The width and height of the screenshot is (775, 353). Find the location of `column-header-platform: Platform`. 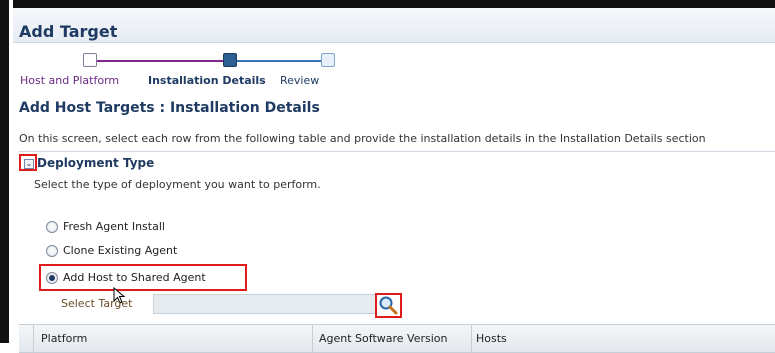

column-header-platform: Platform is located at coordinates (64, 338).